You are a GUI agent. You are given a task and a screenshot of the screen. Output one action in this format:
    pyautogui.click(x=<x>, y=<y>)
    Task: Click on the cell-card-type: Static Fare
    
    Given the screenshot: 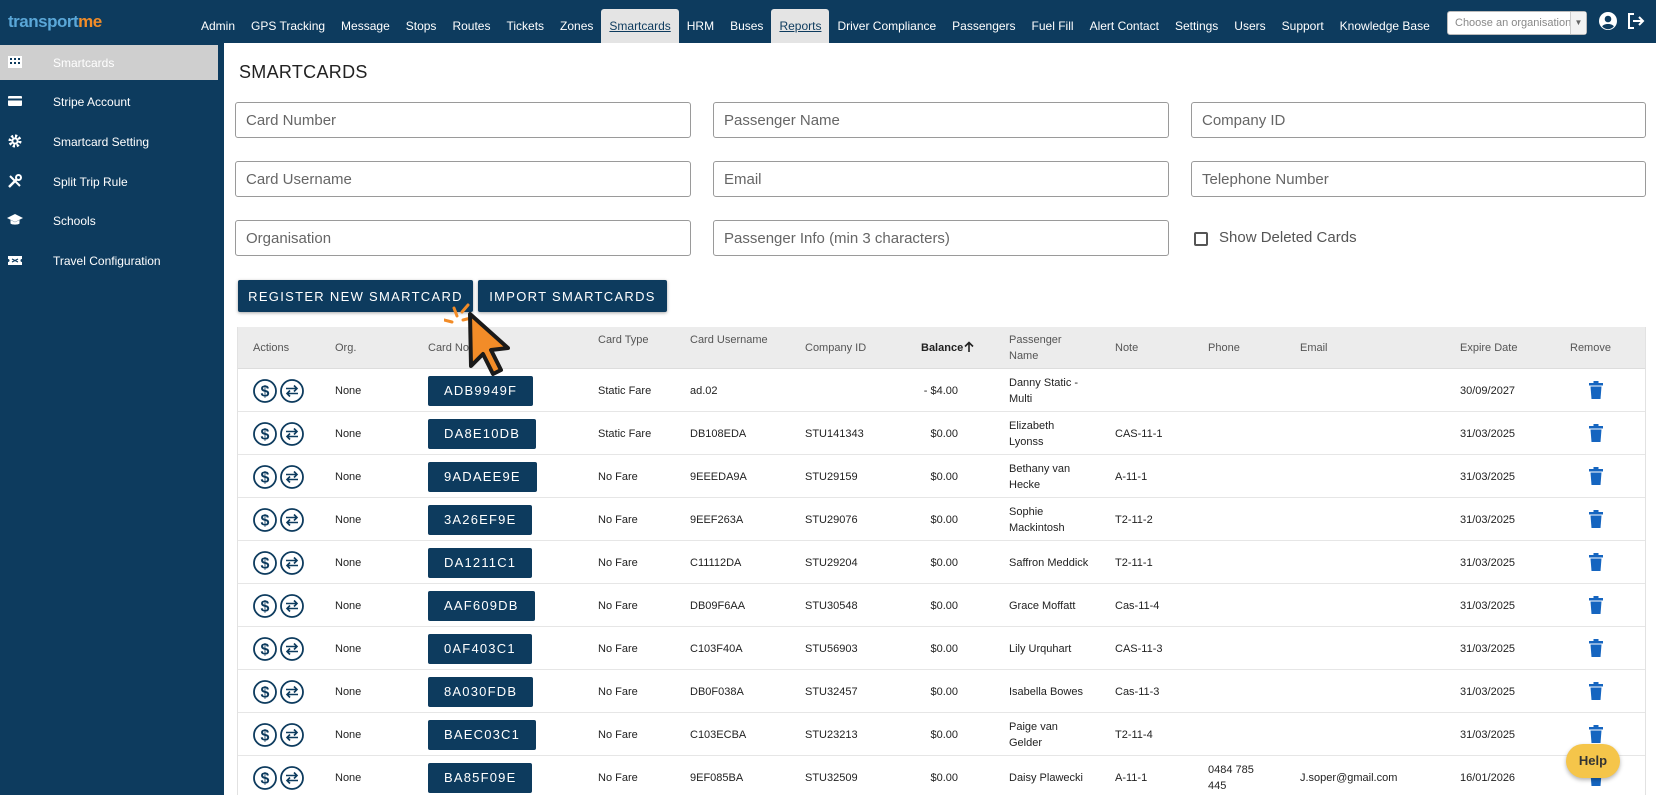 What is the action you would take?
    pyautogui.click(x=625, y=391)
    